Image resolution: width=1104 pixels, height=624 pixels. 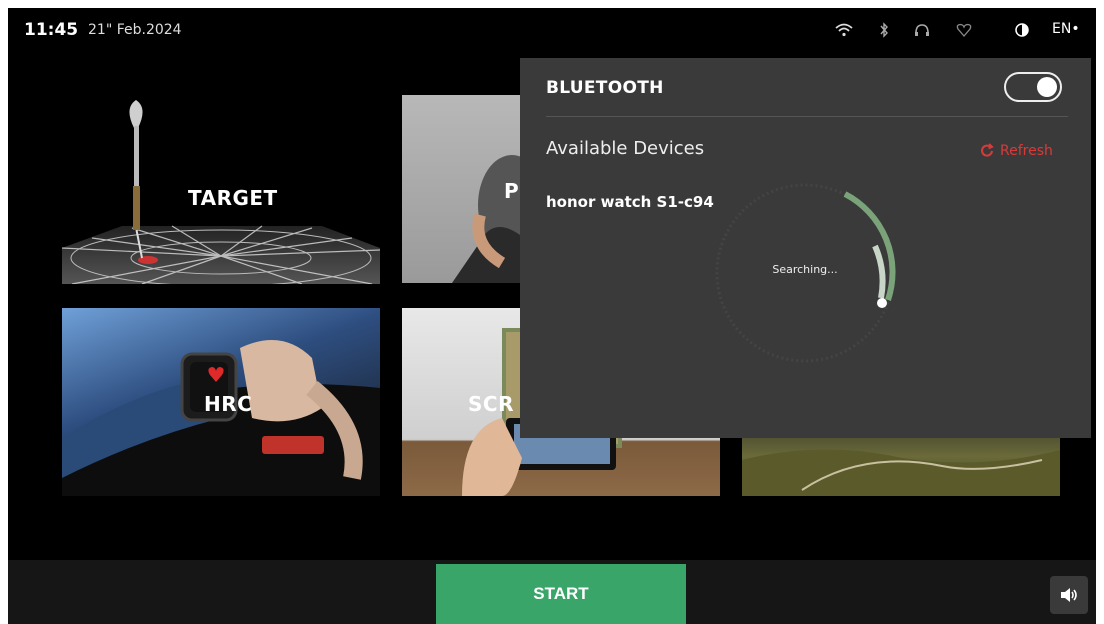 I want to click on device-item: honor watch S1-c94, so click(x=630, y=202).